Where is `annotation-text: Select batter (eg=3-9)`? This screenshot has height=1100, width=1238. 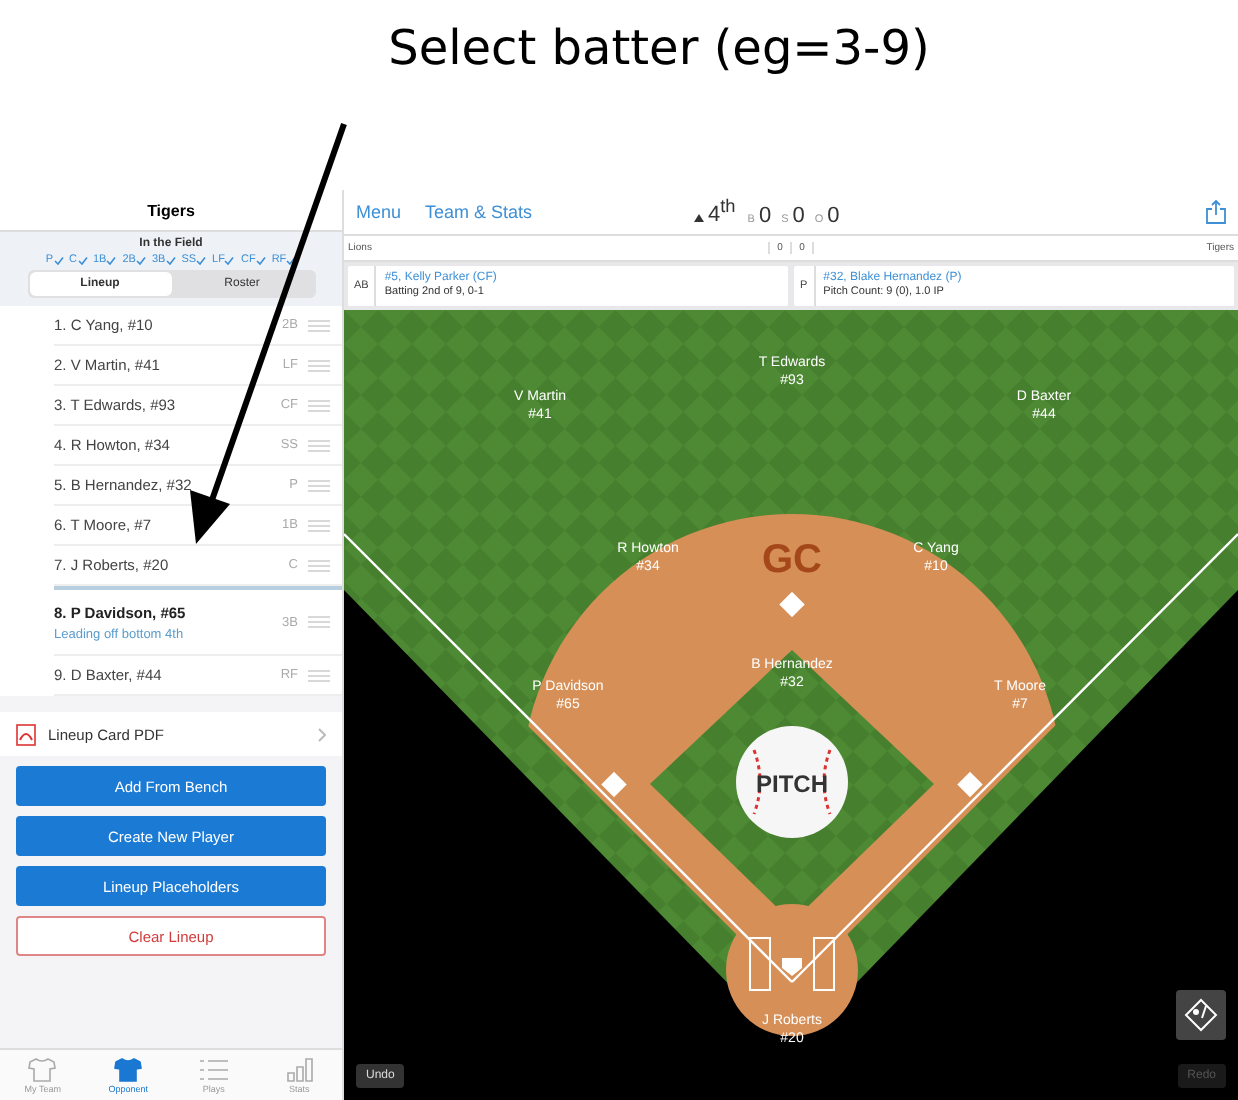 annotation-text: Select batter (eg=3-9) is located at coordinates (659, 48).